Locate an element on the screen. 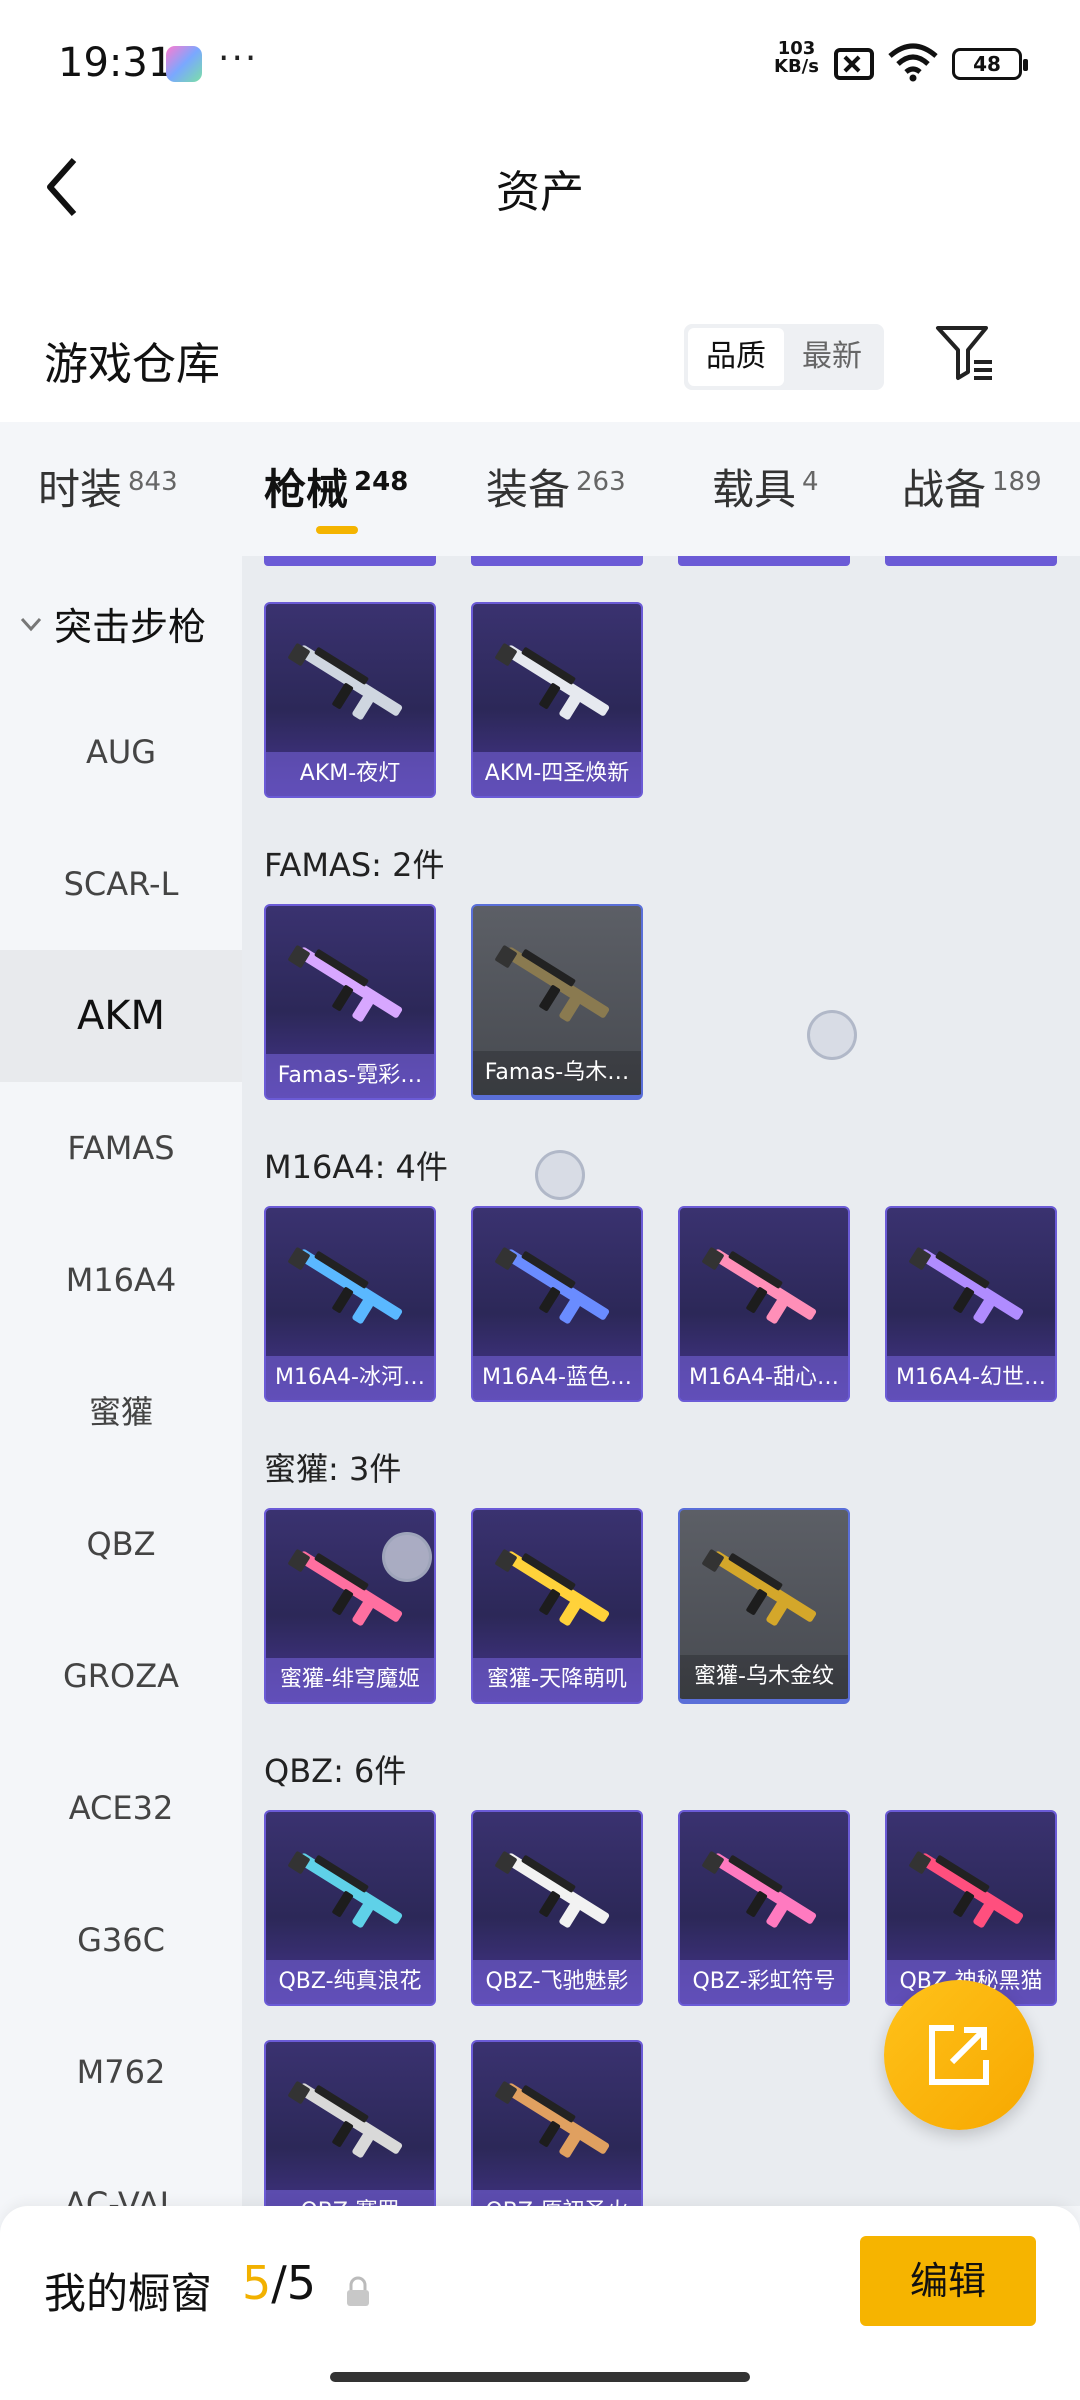 The height and width of the screenshot is (2400, 1080). skin-name: 蜜獾-天降萌叽 is located at coordinates (557, 1680).